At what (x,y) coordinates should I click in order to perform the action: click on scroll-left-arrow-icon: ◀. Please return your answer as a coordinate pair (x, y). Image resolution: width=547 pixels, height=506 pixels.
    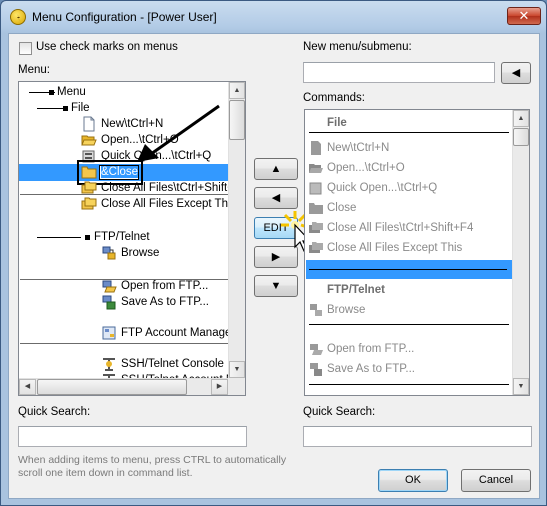
    Looking at the image, I should click on (27, 387).